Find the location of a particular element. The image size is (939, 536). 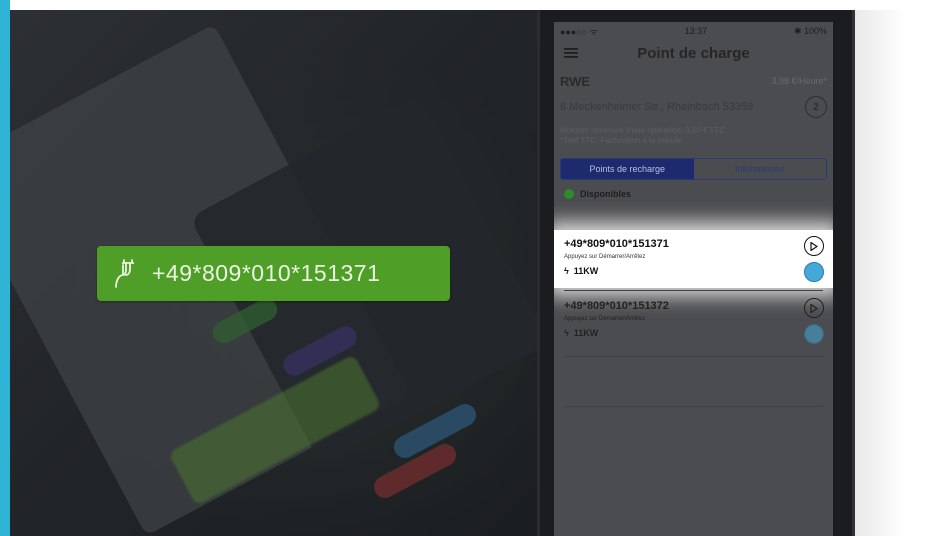

availability-label: Disponibles is located at coordinates (606, 194).